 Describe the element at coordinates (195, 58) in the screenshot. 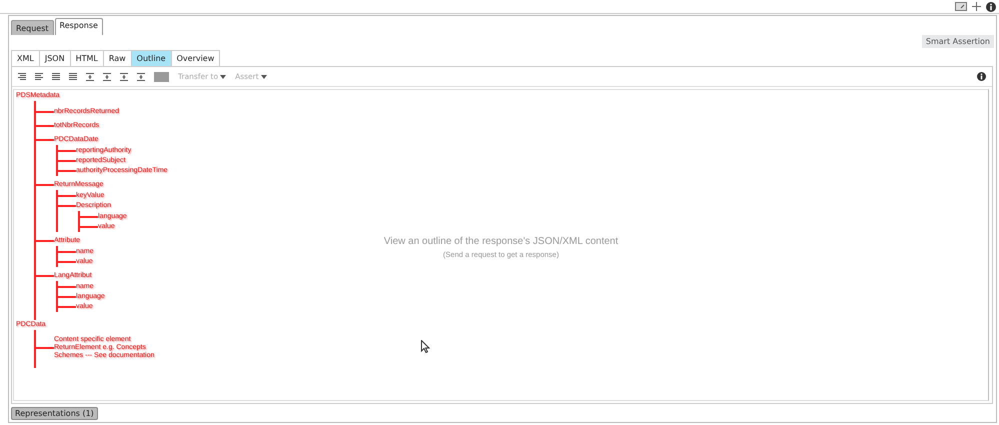

I see `tab: Overview` at that location.